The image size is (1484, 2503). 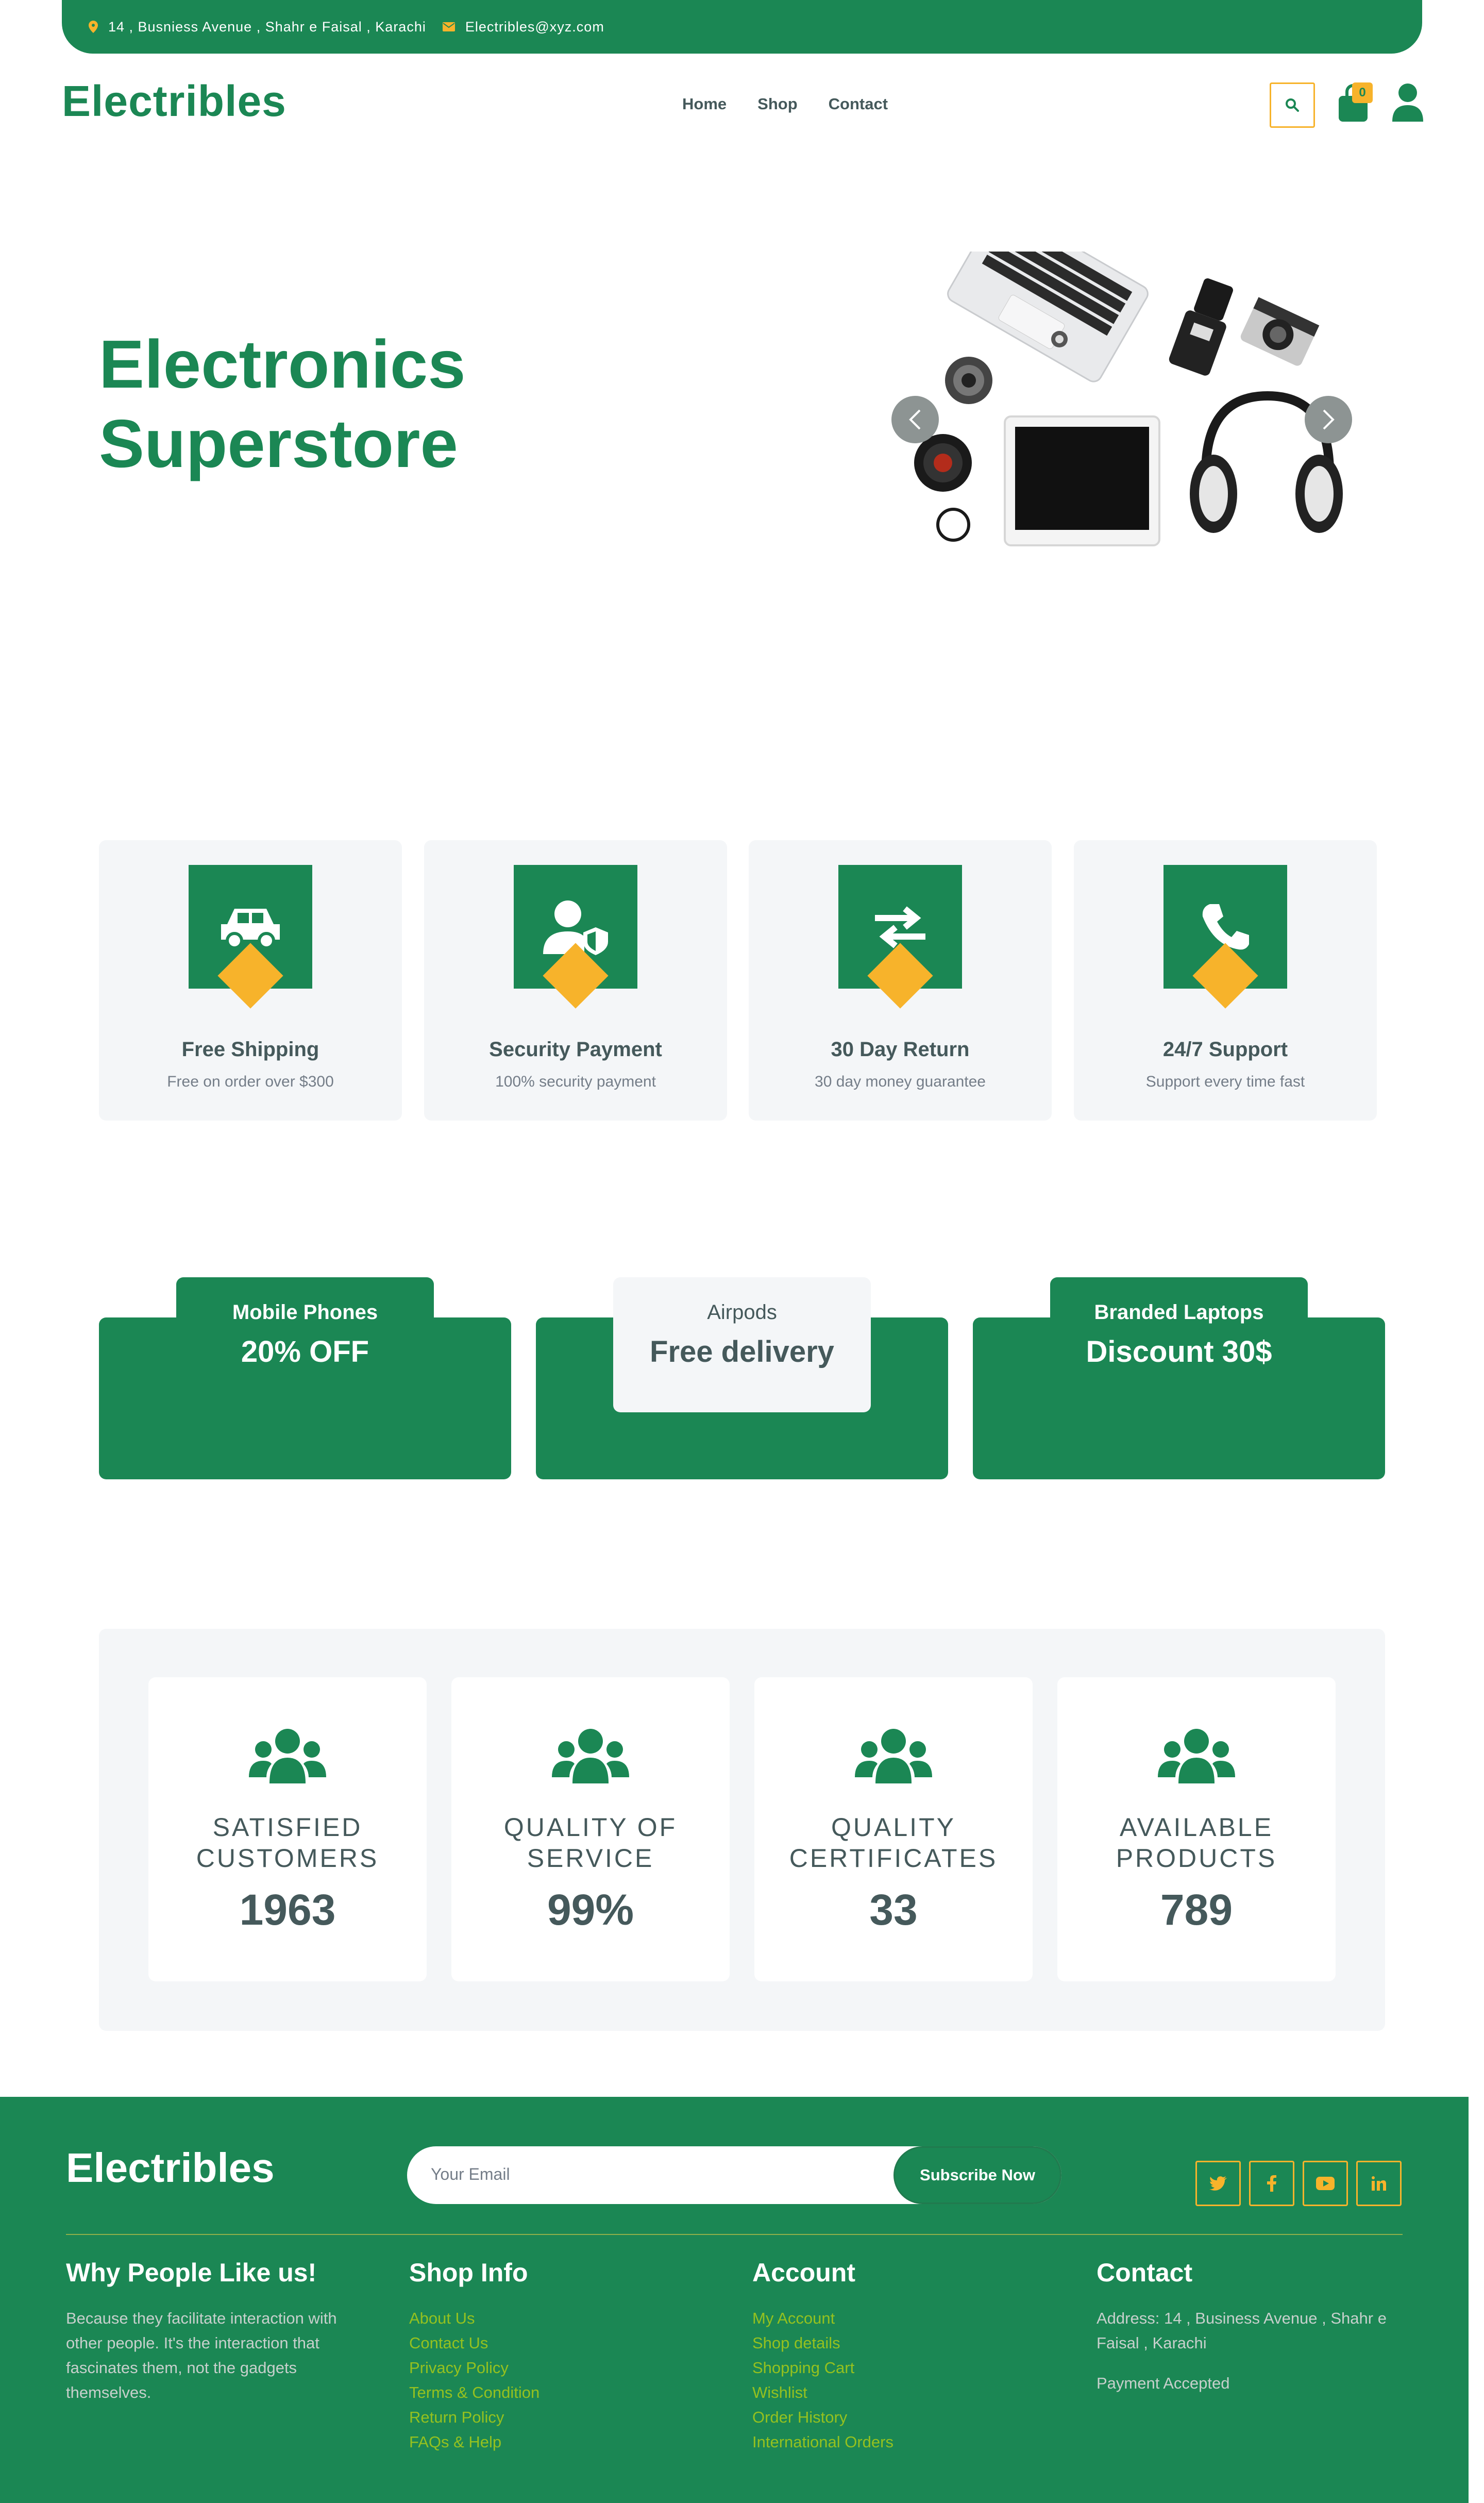 What do you see at coordinates (822, 2343) in the screenshot?
I see `footer-link: Shop details` at bounding box center [822, 2343].